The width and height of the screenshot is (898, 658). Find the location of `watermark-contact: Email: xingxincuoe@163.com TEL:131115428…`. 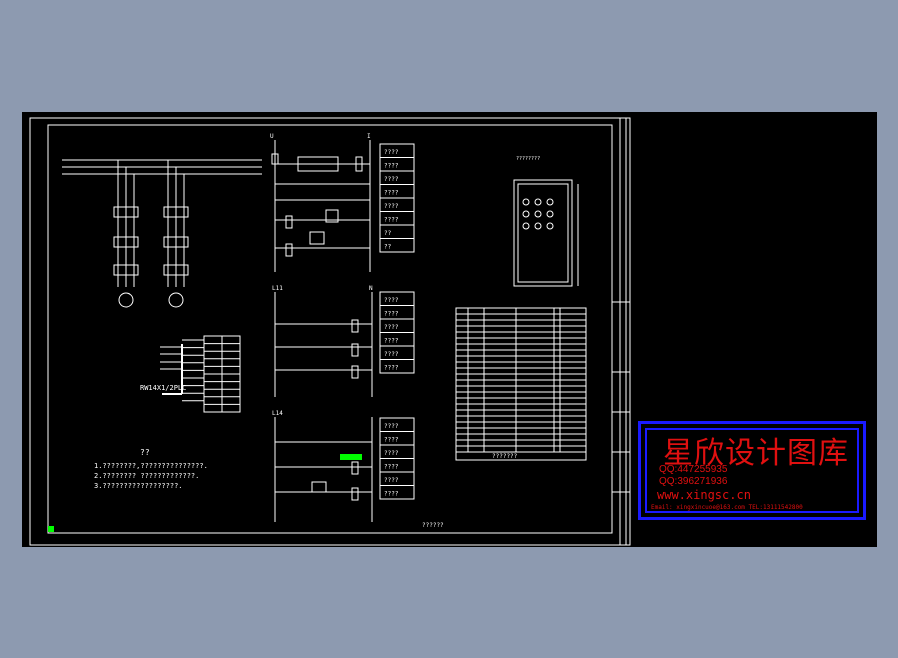

watermark-contact: Email: xingxincuoe@163.com TEL:131115428… is located at coordinates (727, 507).